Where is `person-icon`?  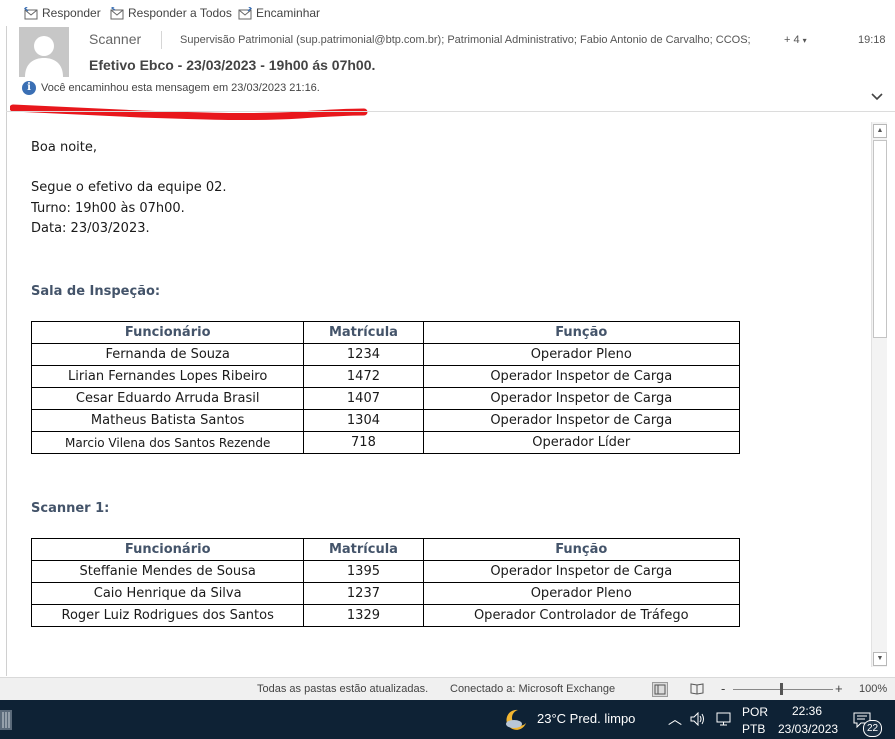
person-icon is located at coordinates (44, 56).